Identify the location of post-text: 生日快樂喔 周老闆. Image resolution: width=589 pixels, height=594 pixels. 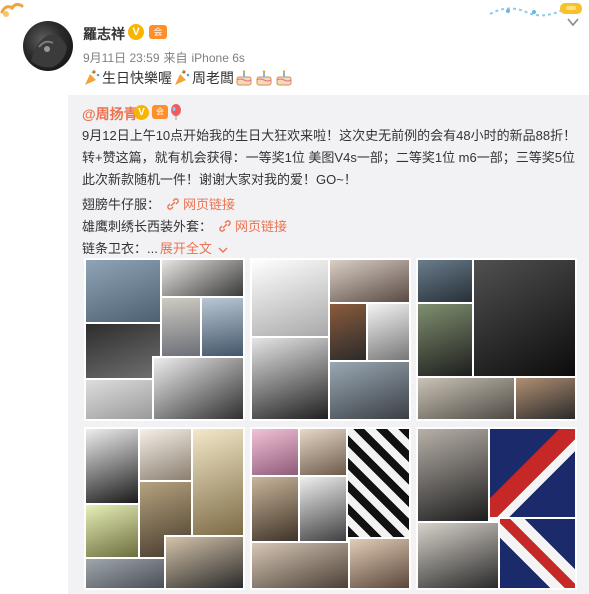
(188, 78).